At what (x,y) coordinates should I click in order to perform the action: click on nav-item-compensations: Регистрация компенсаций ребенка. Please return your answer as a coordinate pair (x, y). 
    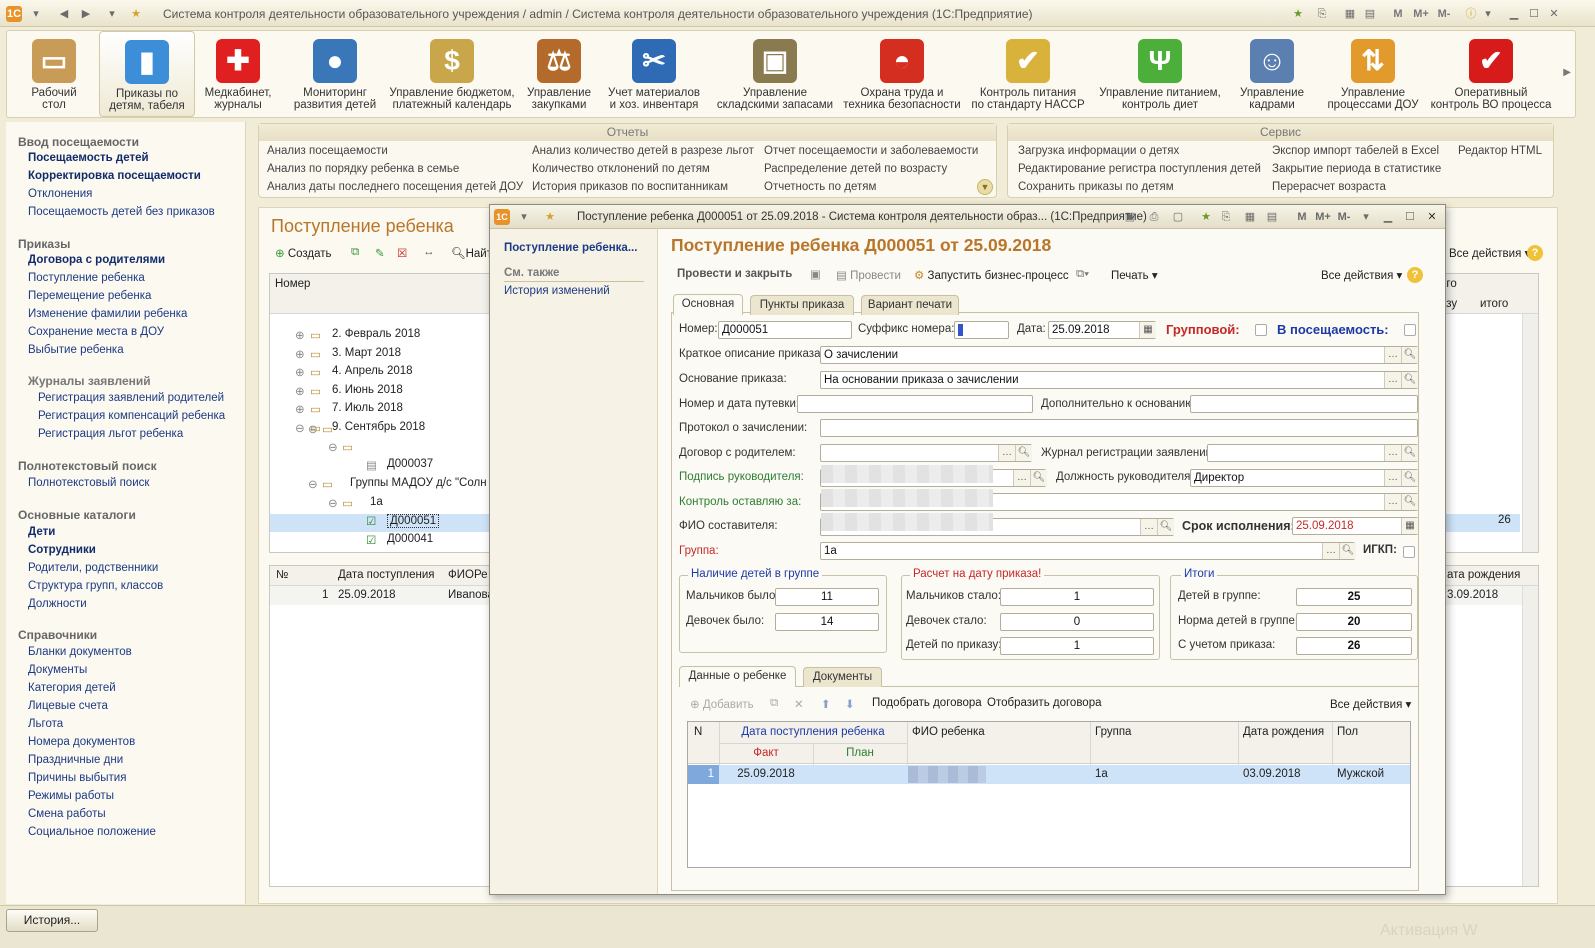
    Looking at the image, I should click on (131, 416).